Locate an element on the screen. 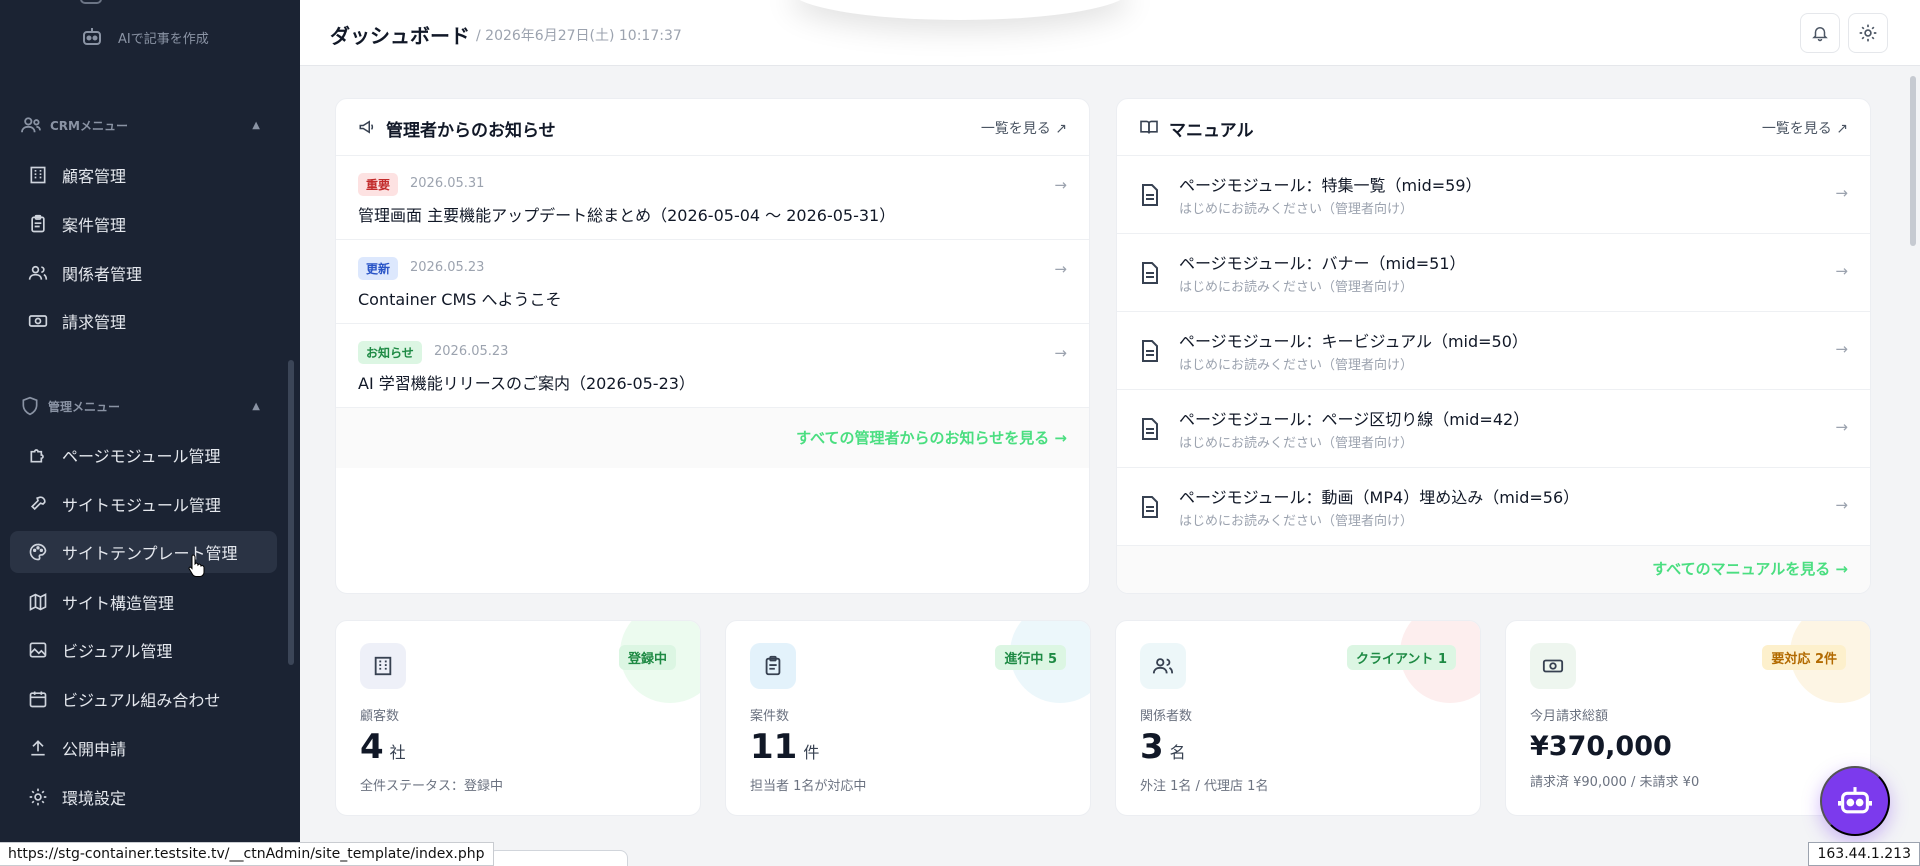 The height and width of the screenshot is (866, 1920). admin-section-header: 管理メニュー ▲ is located at coordinates (145, 406).